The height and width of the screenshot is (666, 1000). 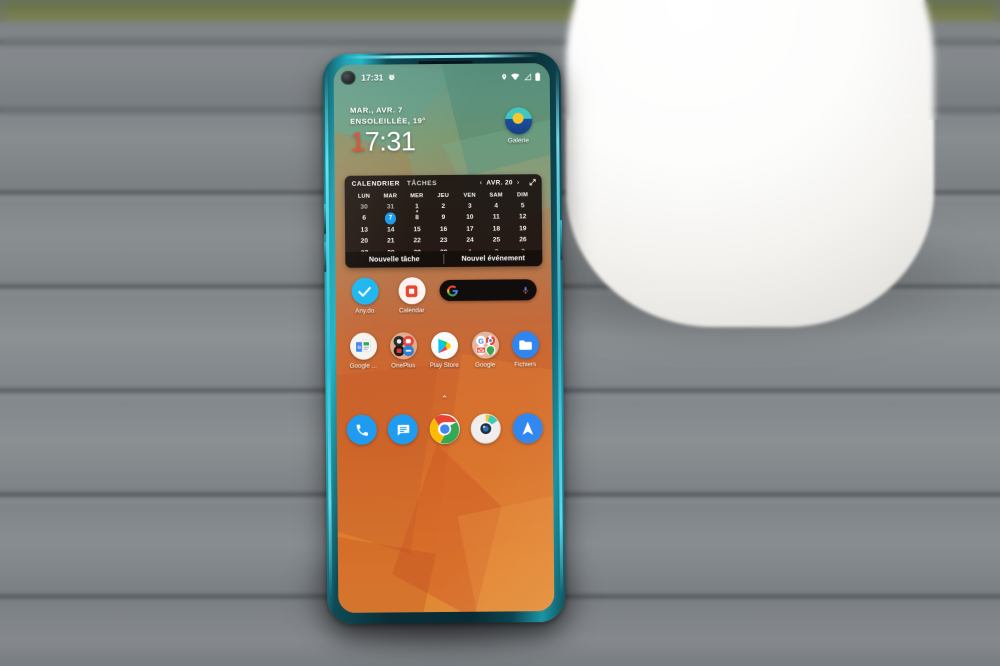 What do you see at coordinates (452, 290) in the screenshot?
I see `google-g-icon` at bounding box center [452, 290].